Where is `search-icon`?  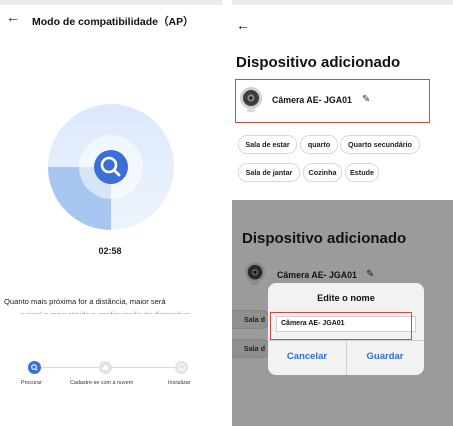 search-icon is located at coordinates (111, 167).